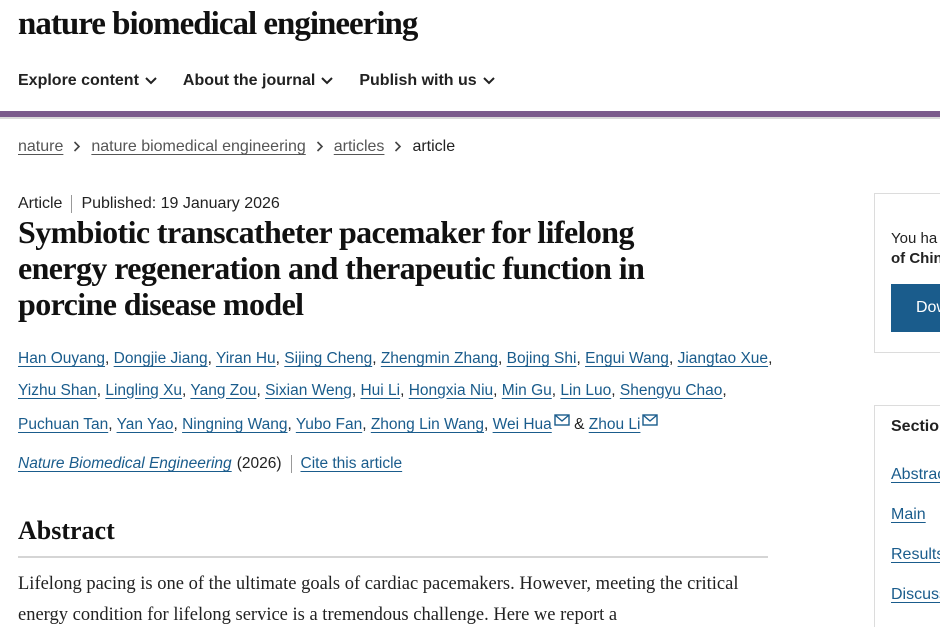 This screenshot has height=627, width=940. What do you see at coordinates (907, 273) in the screenshot?
I see `access-panel: You ha of Chin Dow` at bounding box center [907, 273].